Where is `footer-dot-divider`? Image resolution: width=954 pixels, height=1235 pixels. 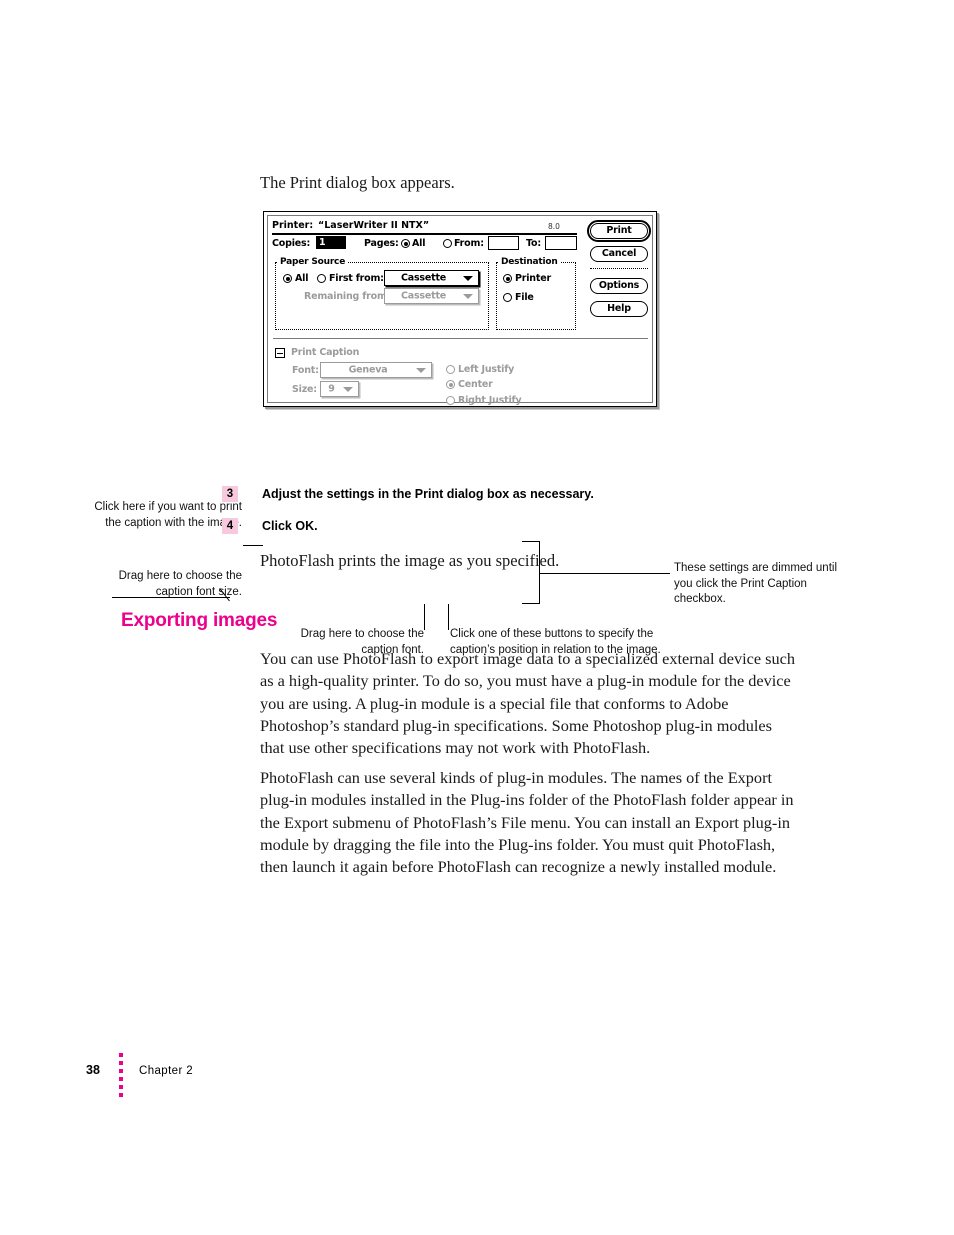 footer-dot-divider is located at coordinates (121, 1075).